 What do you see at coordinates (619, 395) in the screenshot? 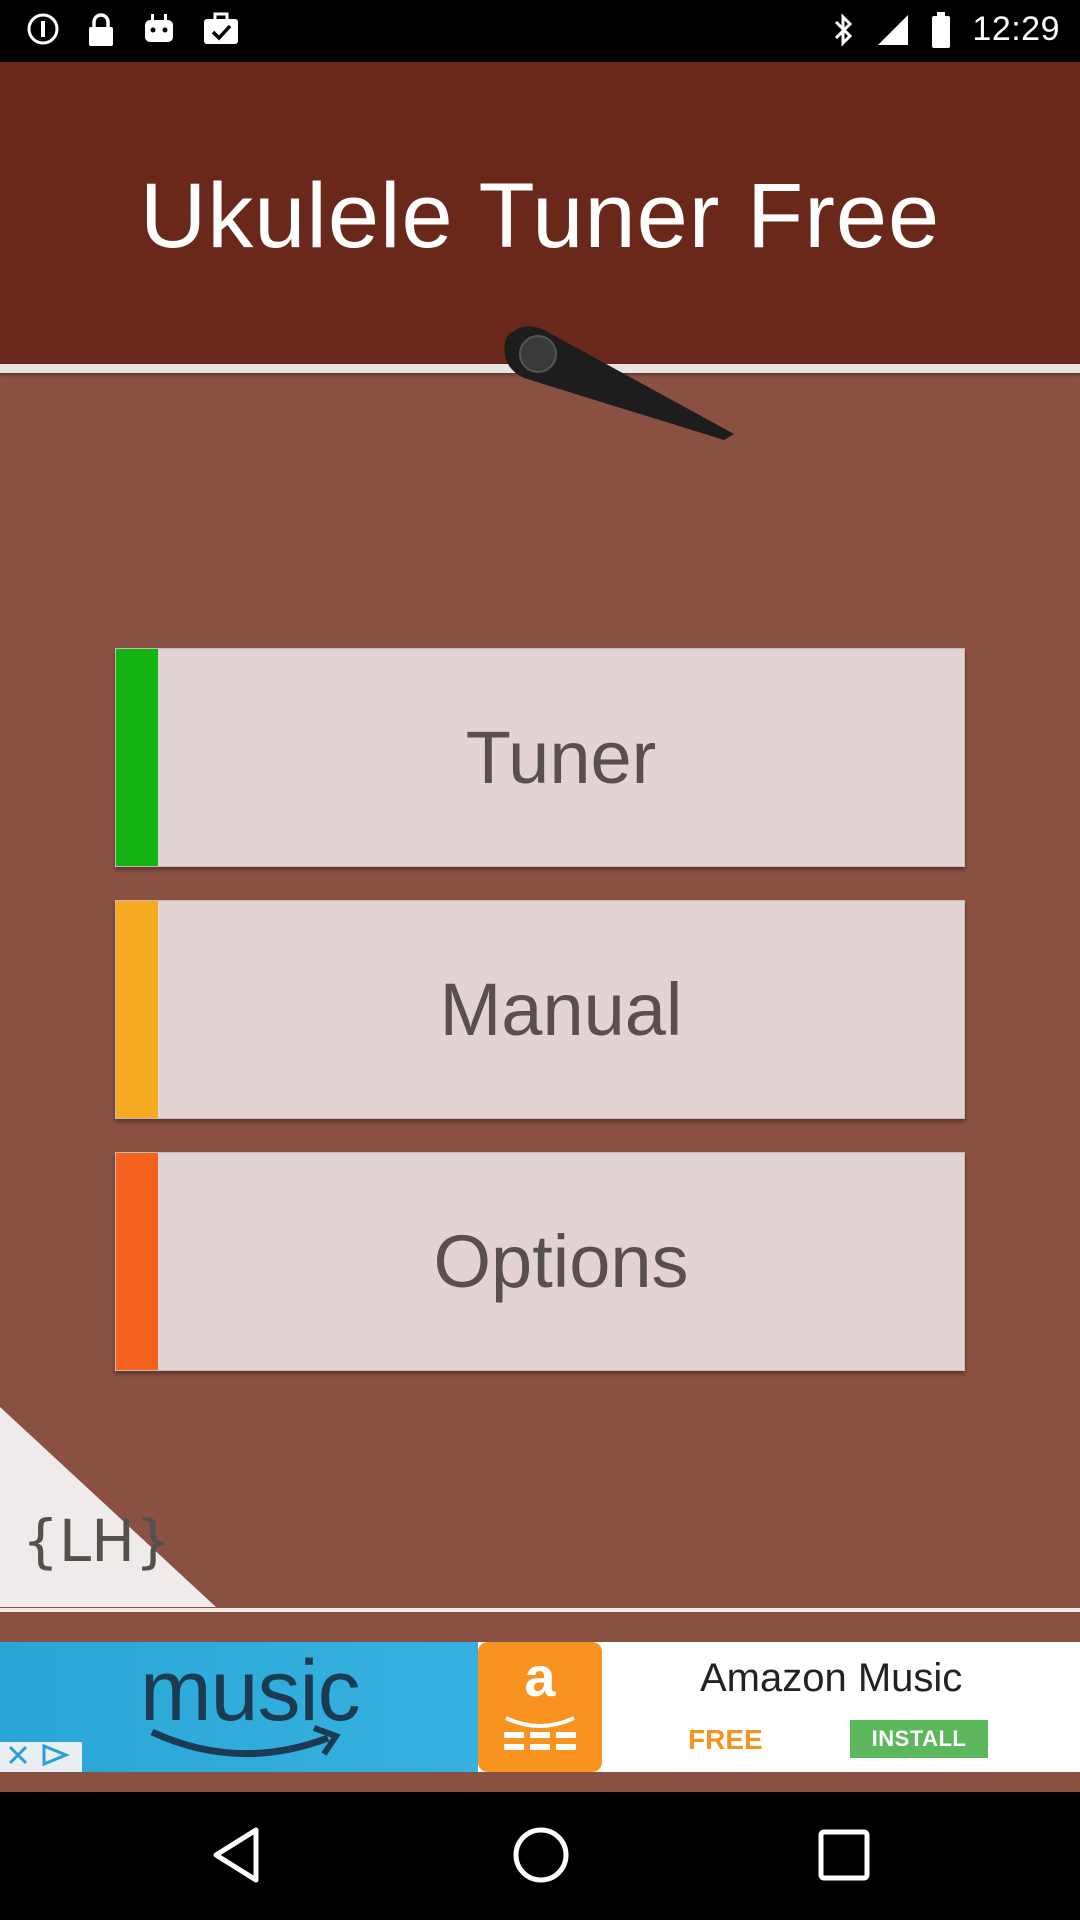
I see `tuner-needle-icon` at bounding box center [619, 395].